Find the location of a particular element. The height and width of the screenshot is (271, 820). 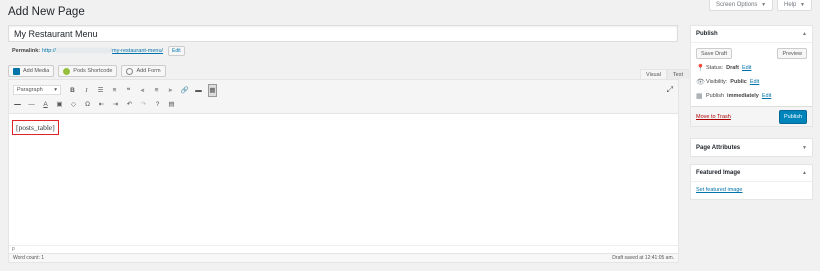

pin-icon: 📍 is located at coordinates (700, 68).